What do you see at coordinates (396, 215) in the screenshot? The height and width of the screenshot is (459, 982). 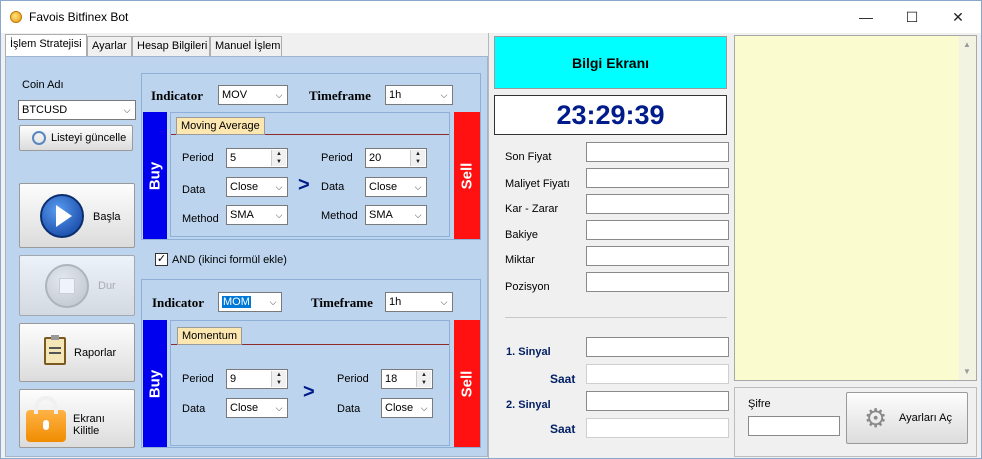 I see `method-select-right-1: SMA ⌵` at bounding box center [396, 215].